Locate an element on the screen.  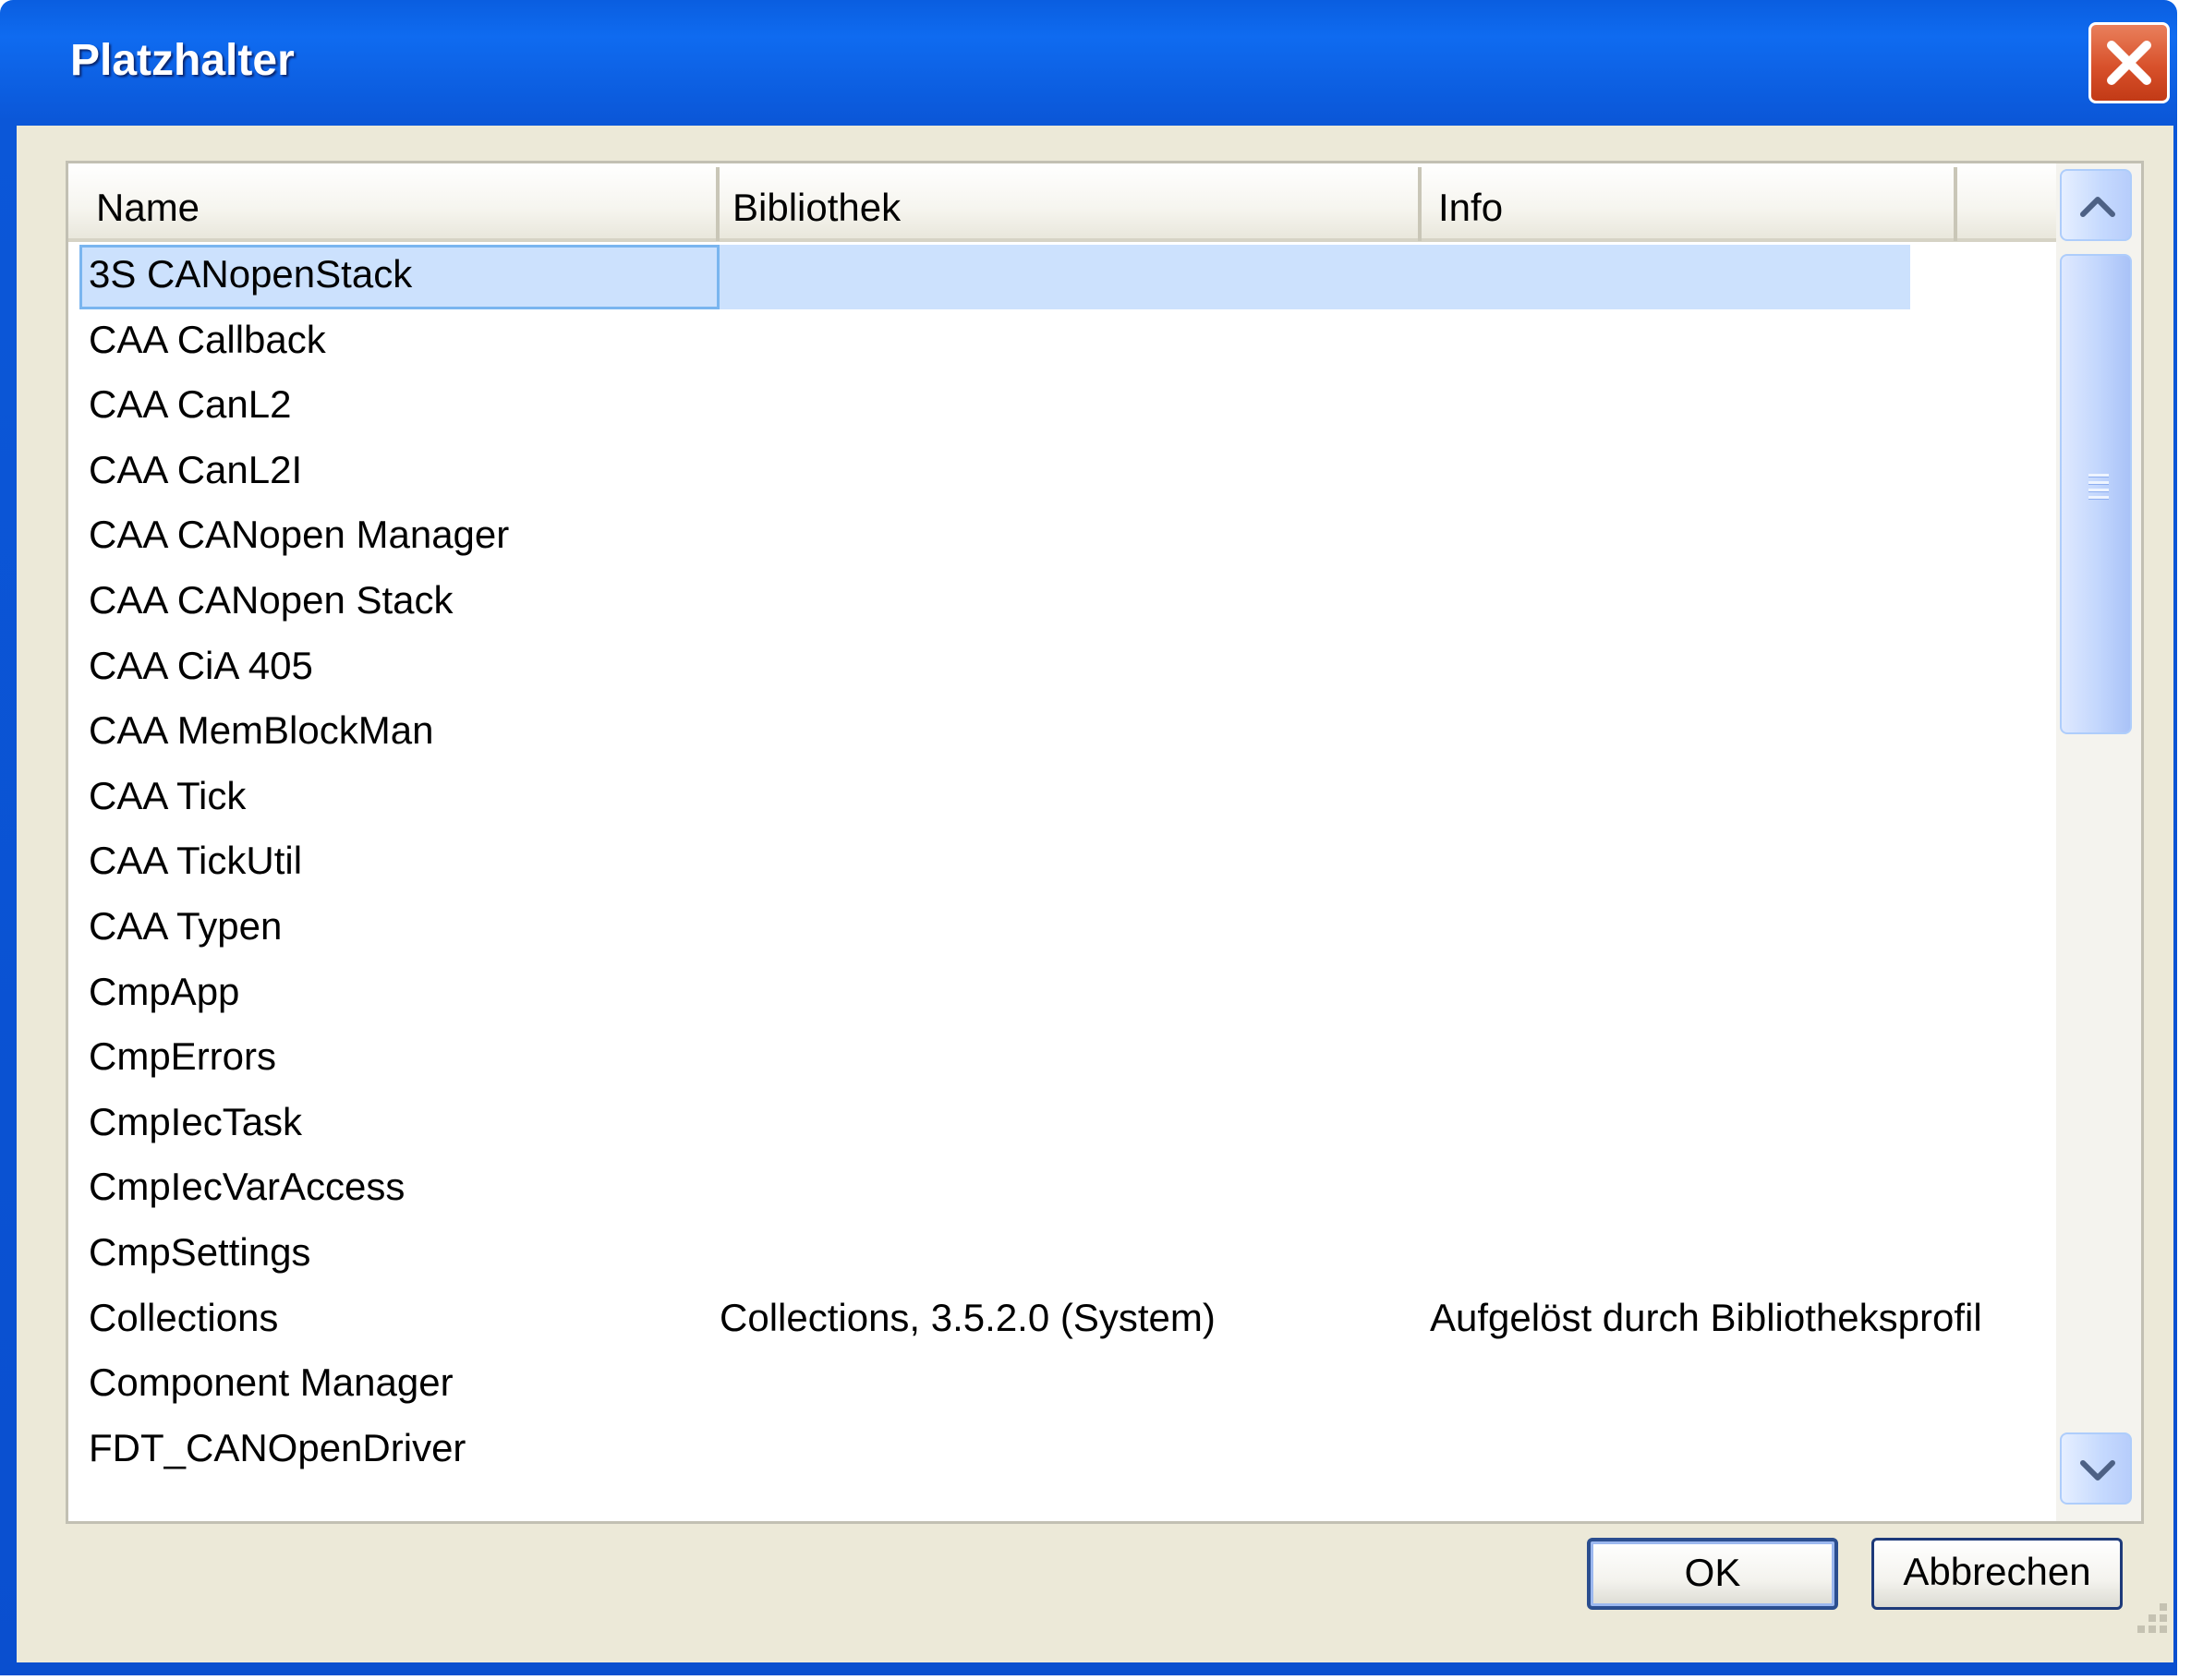
cell-name: CAA TickUtil is located at coordinates (399, 863).